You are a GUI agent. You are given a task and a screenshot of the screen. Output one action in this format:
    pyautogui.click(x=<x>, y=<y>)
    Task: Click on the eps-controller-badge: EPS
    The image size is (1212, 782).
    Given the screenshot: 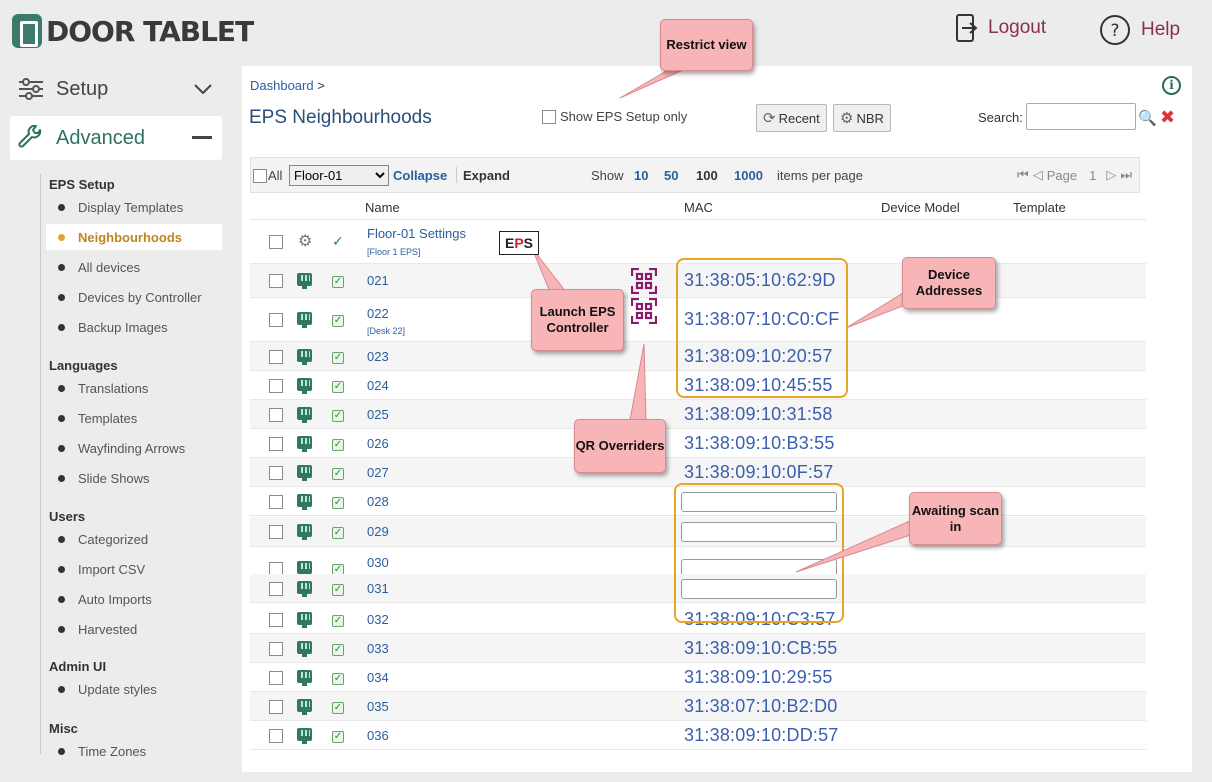 What is the action you would take?
    pyautogui.click(x=519, y=243)
    